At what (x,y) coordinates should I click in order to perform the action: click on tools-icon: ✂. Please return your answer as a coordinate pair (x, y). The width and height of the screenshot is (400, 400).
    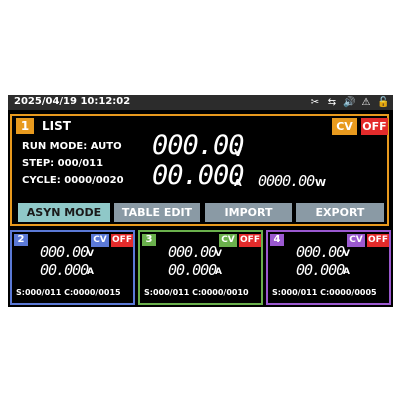
    Looking at the image, I should click on (315, 102).